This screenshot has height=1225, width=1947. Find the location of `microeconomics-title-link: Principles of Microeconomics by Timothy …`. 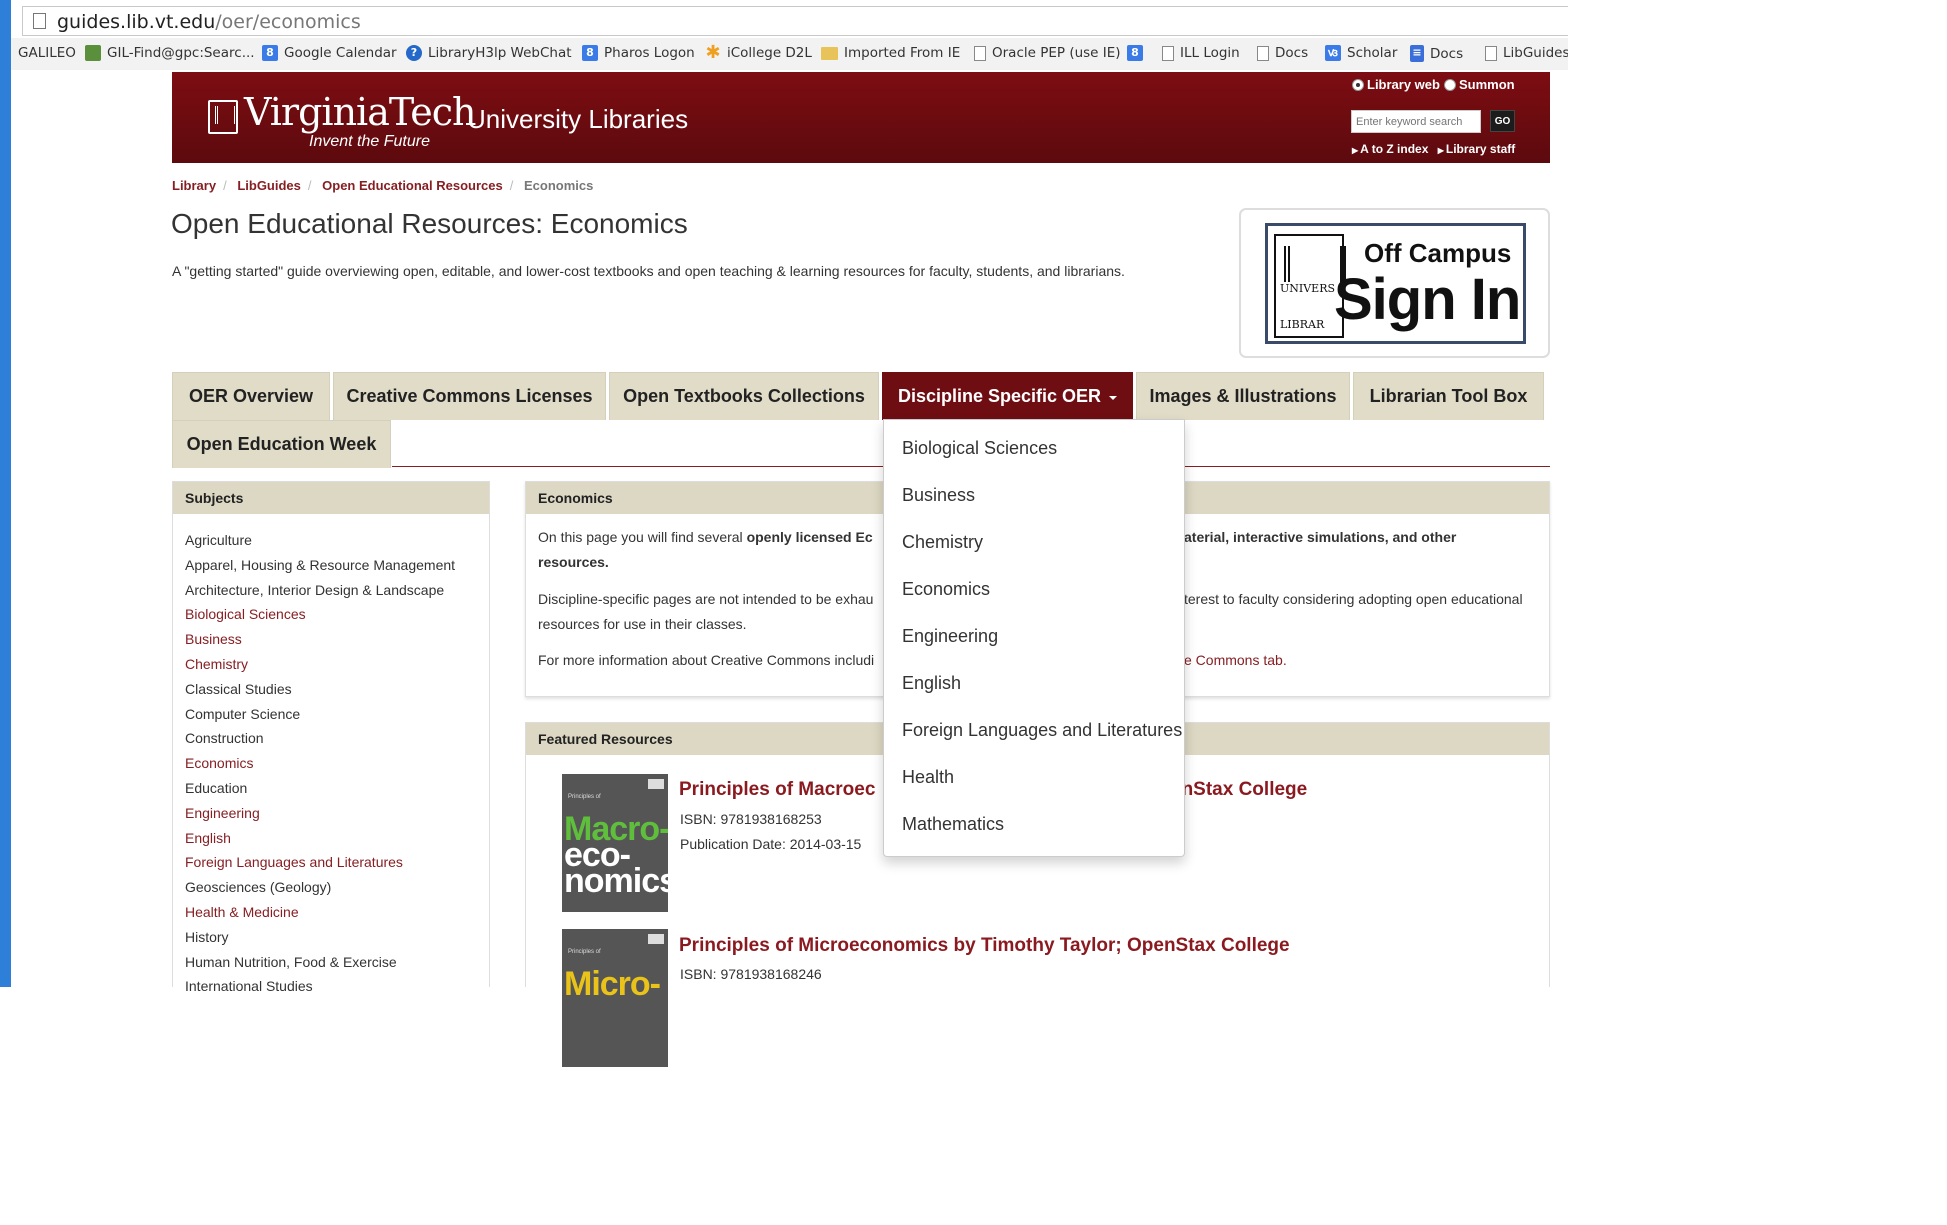

microeconomics-title-link: Principles of Microeconomics by Timothy … is located at coordinates (984, 946).